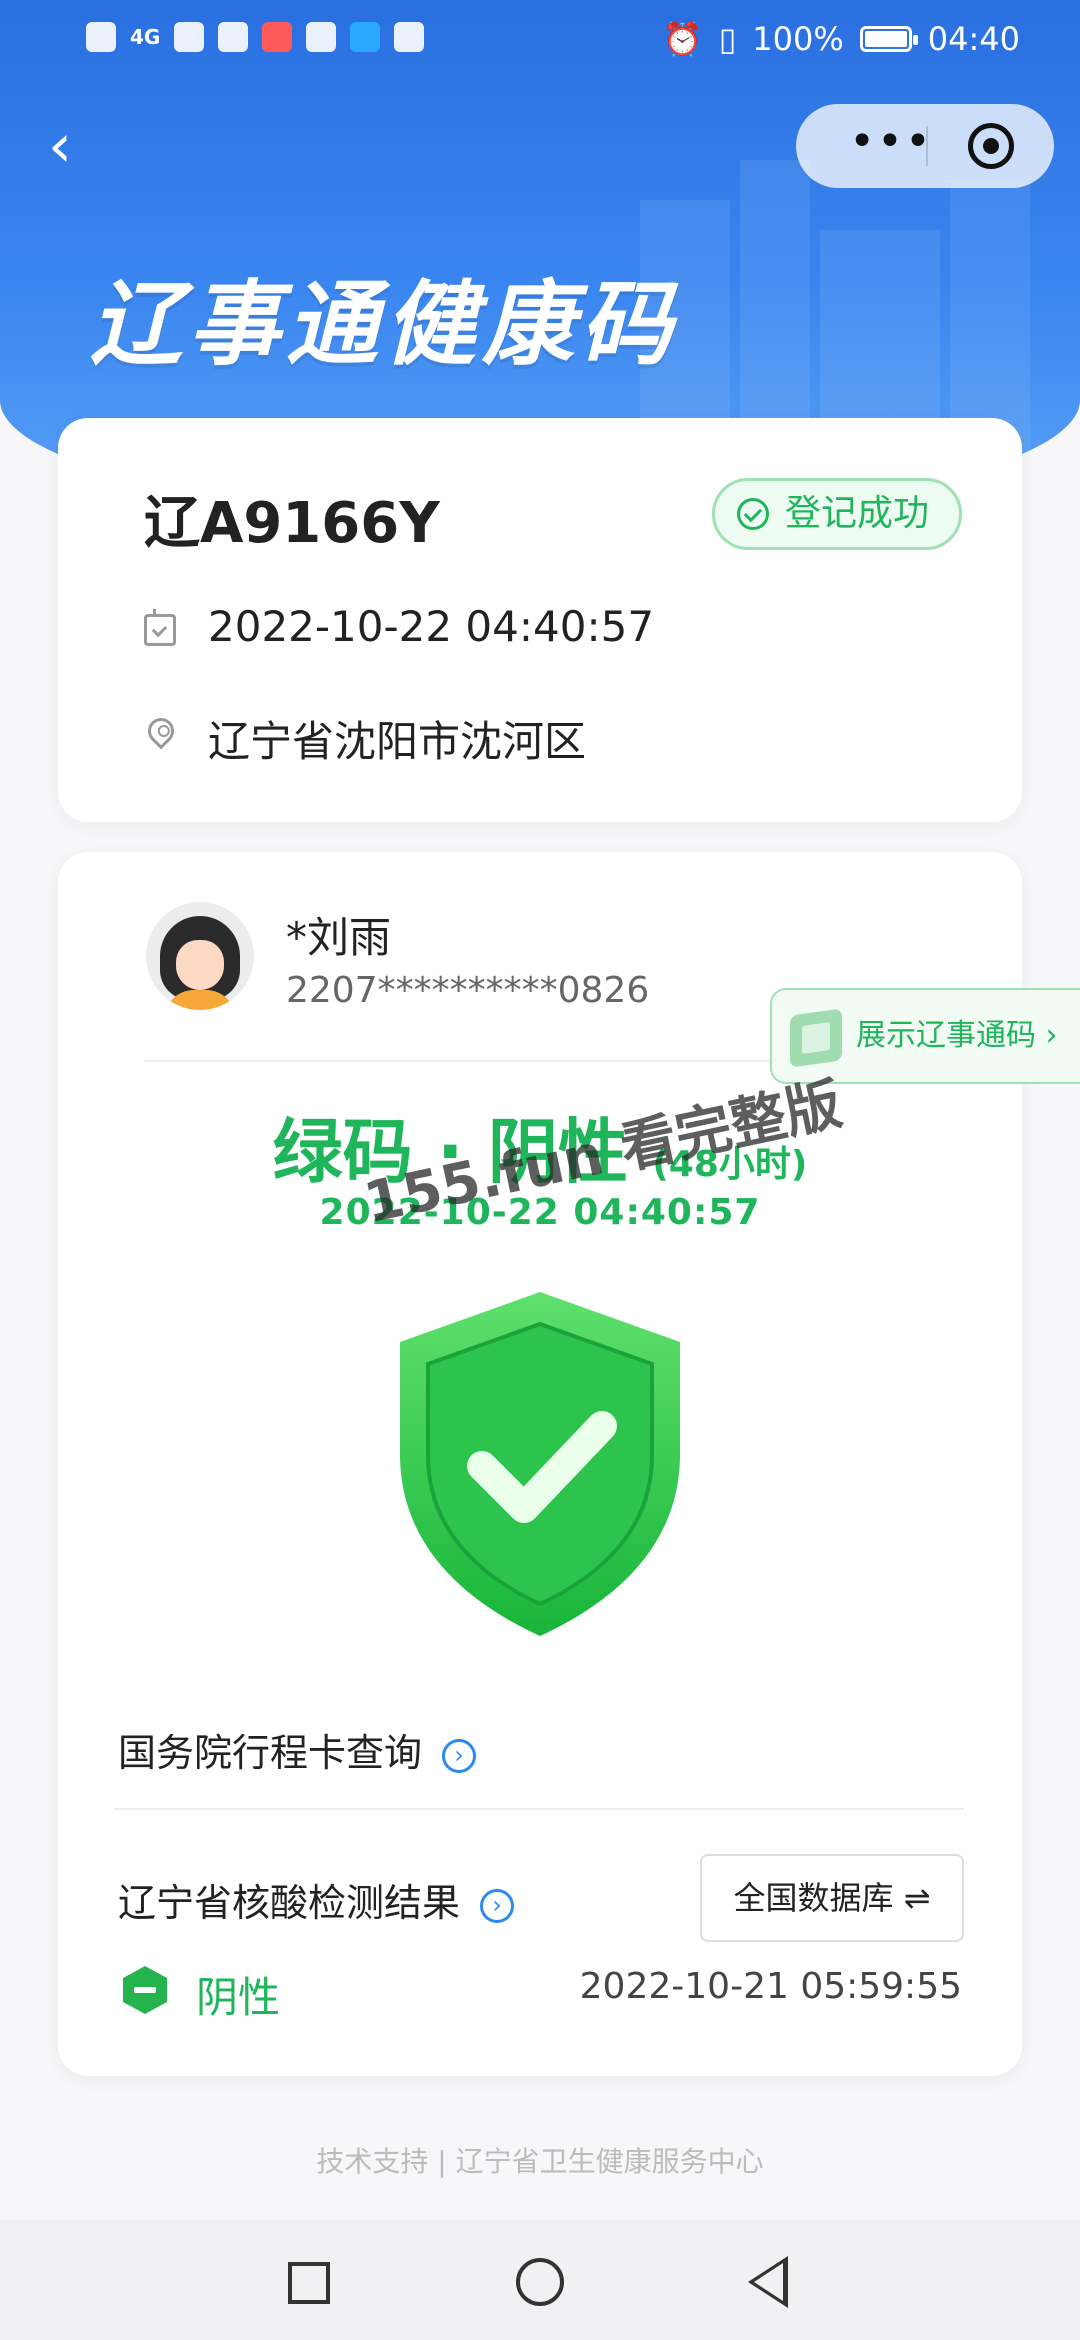  Describe the element at coordinates (409, 37) in the screenshot. I see `cloud-icon` at that location.